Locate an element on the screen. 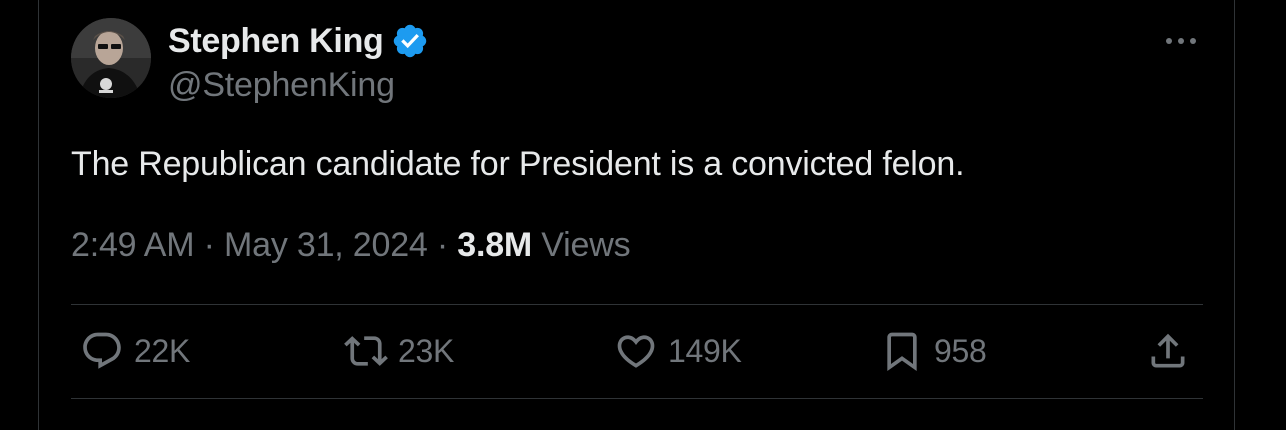 This screenshot has height=430, width=1286. reply-button: 22K is located at coordinates (135, 351).